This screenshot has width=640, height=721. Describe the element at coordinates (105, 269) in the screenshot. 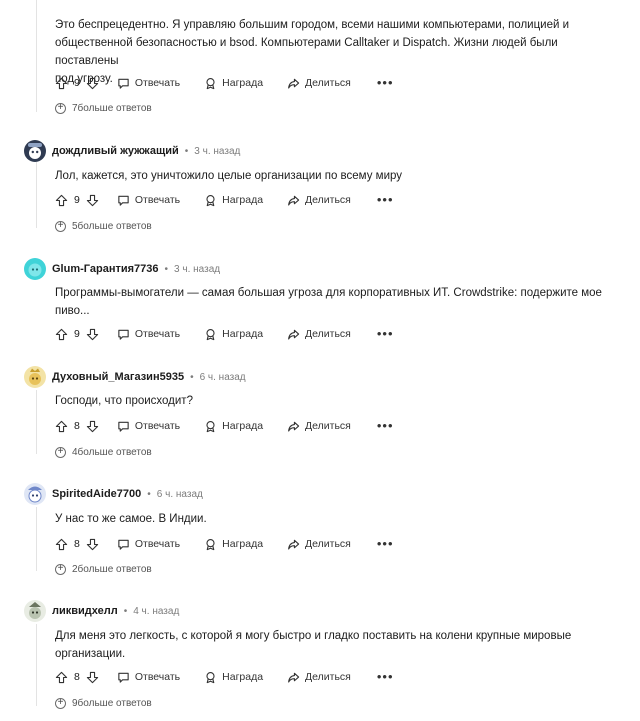

I see `comment-author: Glum-Гарантия7736` at that location.